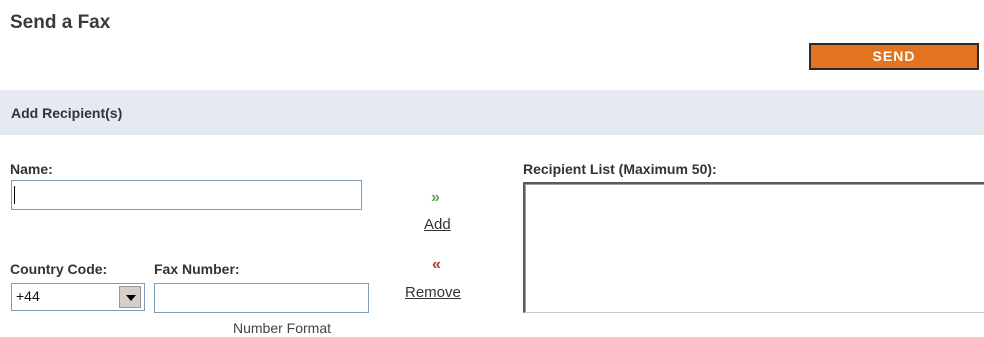 The height and width of the screenshot is (337, 984). I want to click on dropdown-arrow-icon, so click(130, 297).